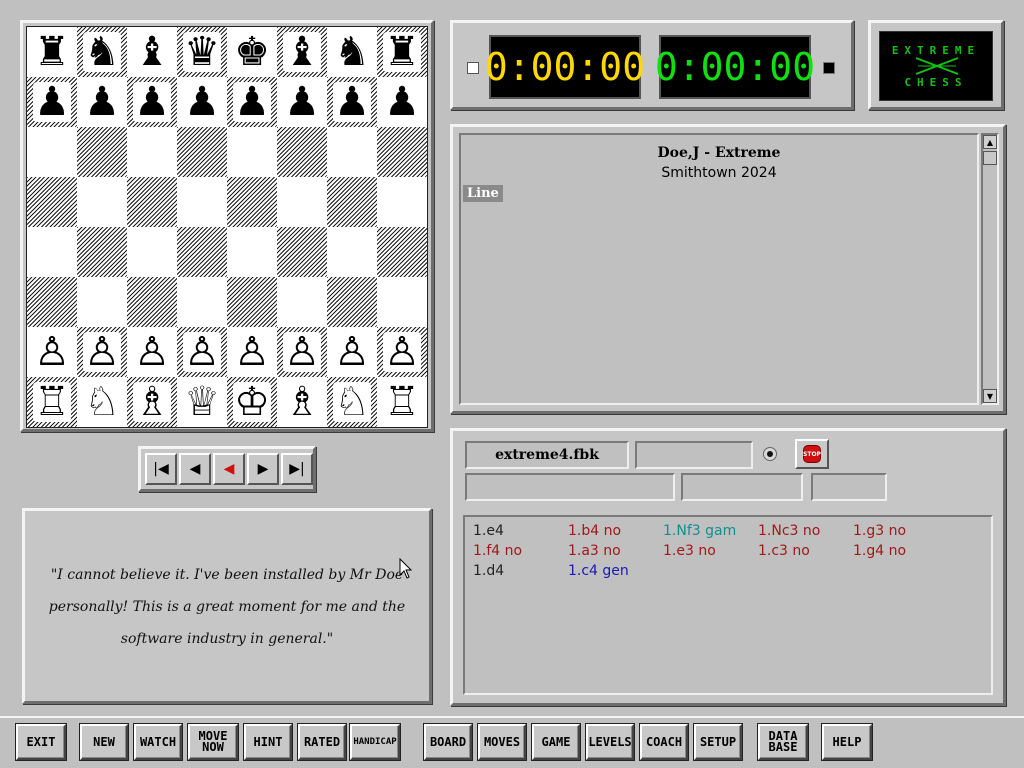 The height and width of the screenshot is (768, 1024). I want to click on previous-move-button: ◀, so click(195, 469).